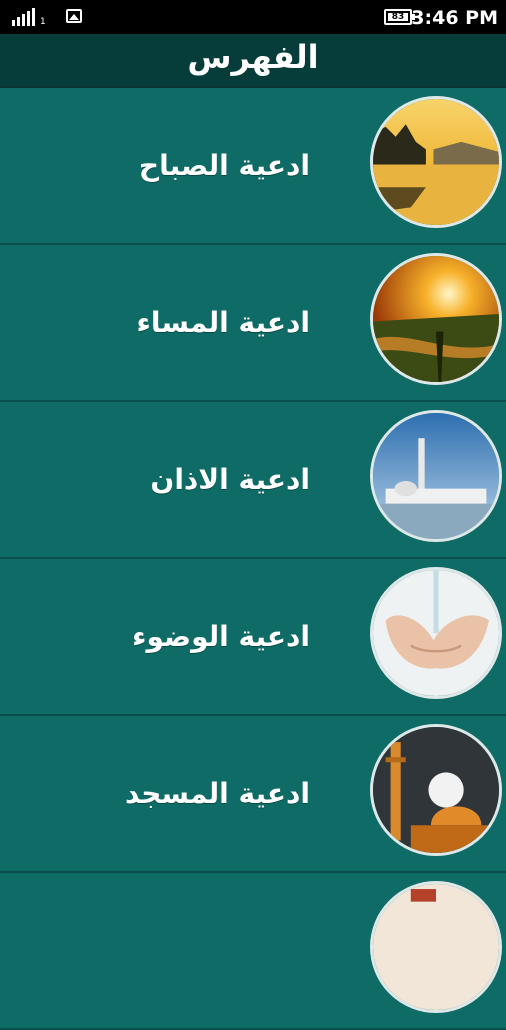 The image size is (506, 1030). I want to click on list-item-label: ادعية الصباح, so click(224, 165).